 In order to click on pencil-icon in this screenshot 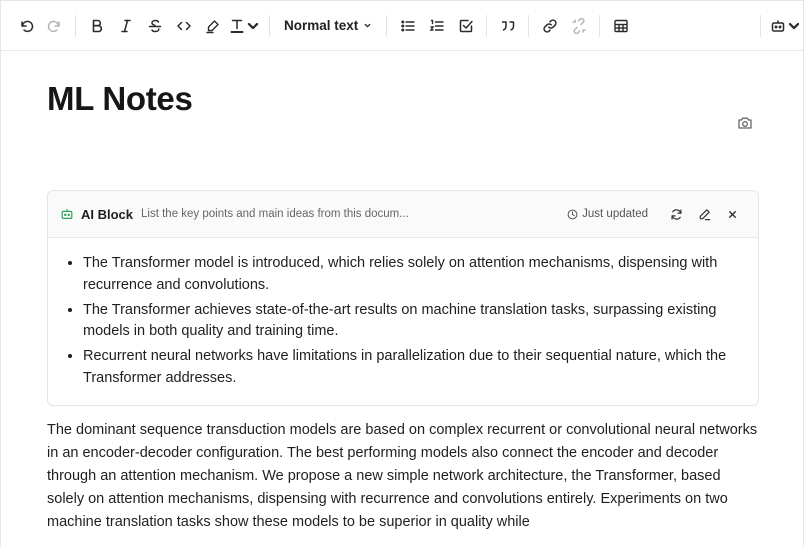, I will do `click(704, 214)`.